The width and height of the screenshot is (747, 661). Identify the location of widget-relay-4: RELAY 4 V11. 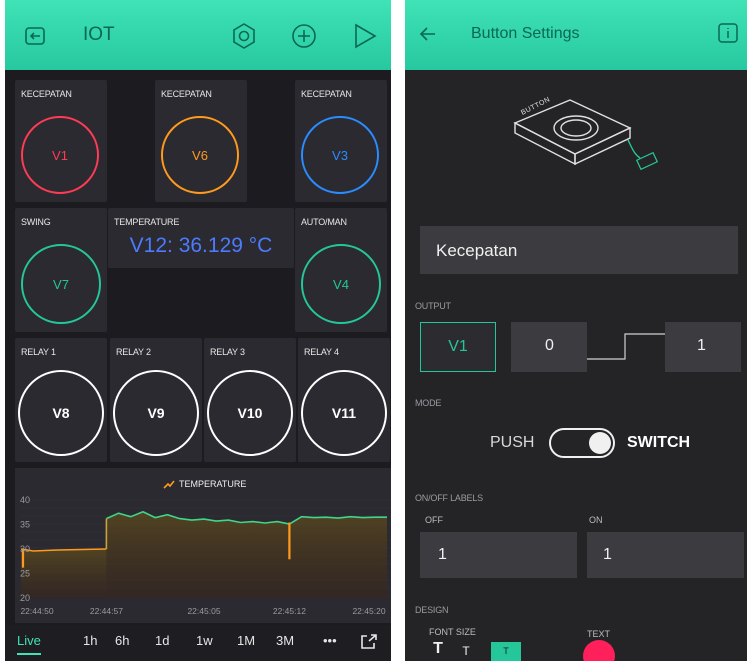
(344, 400).